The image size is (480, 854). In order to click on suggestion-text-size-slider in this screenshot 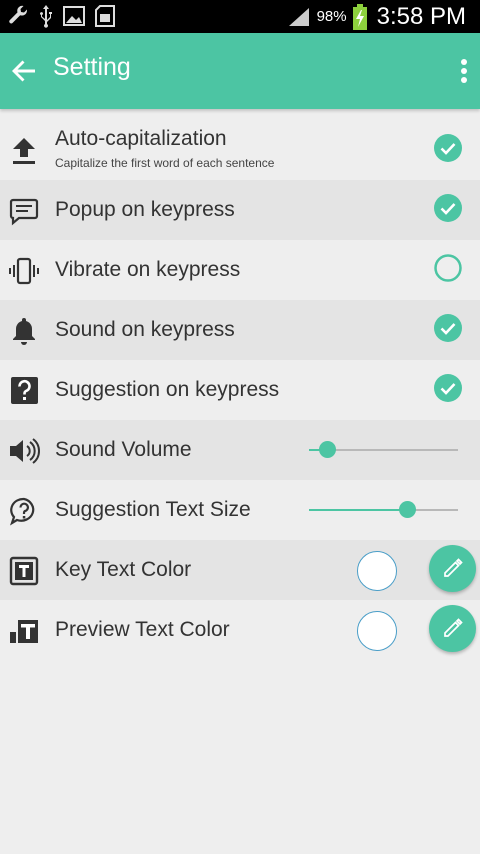, I will do `click(383, 509)`.